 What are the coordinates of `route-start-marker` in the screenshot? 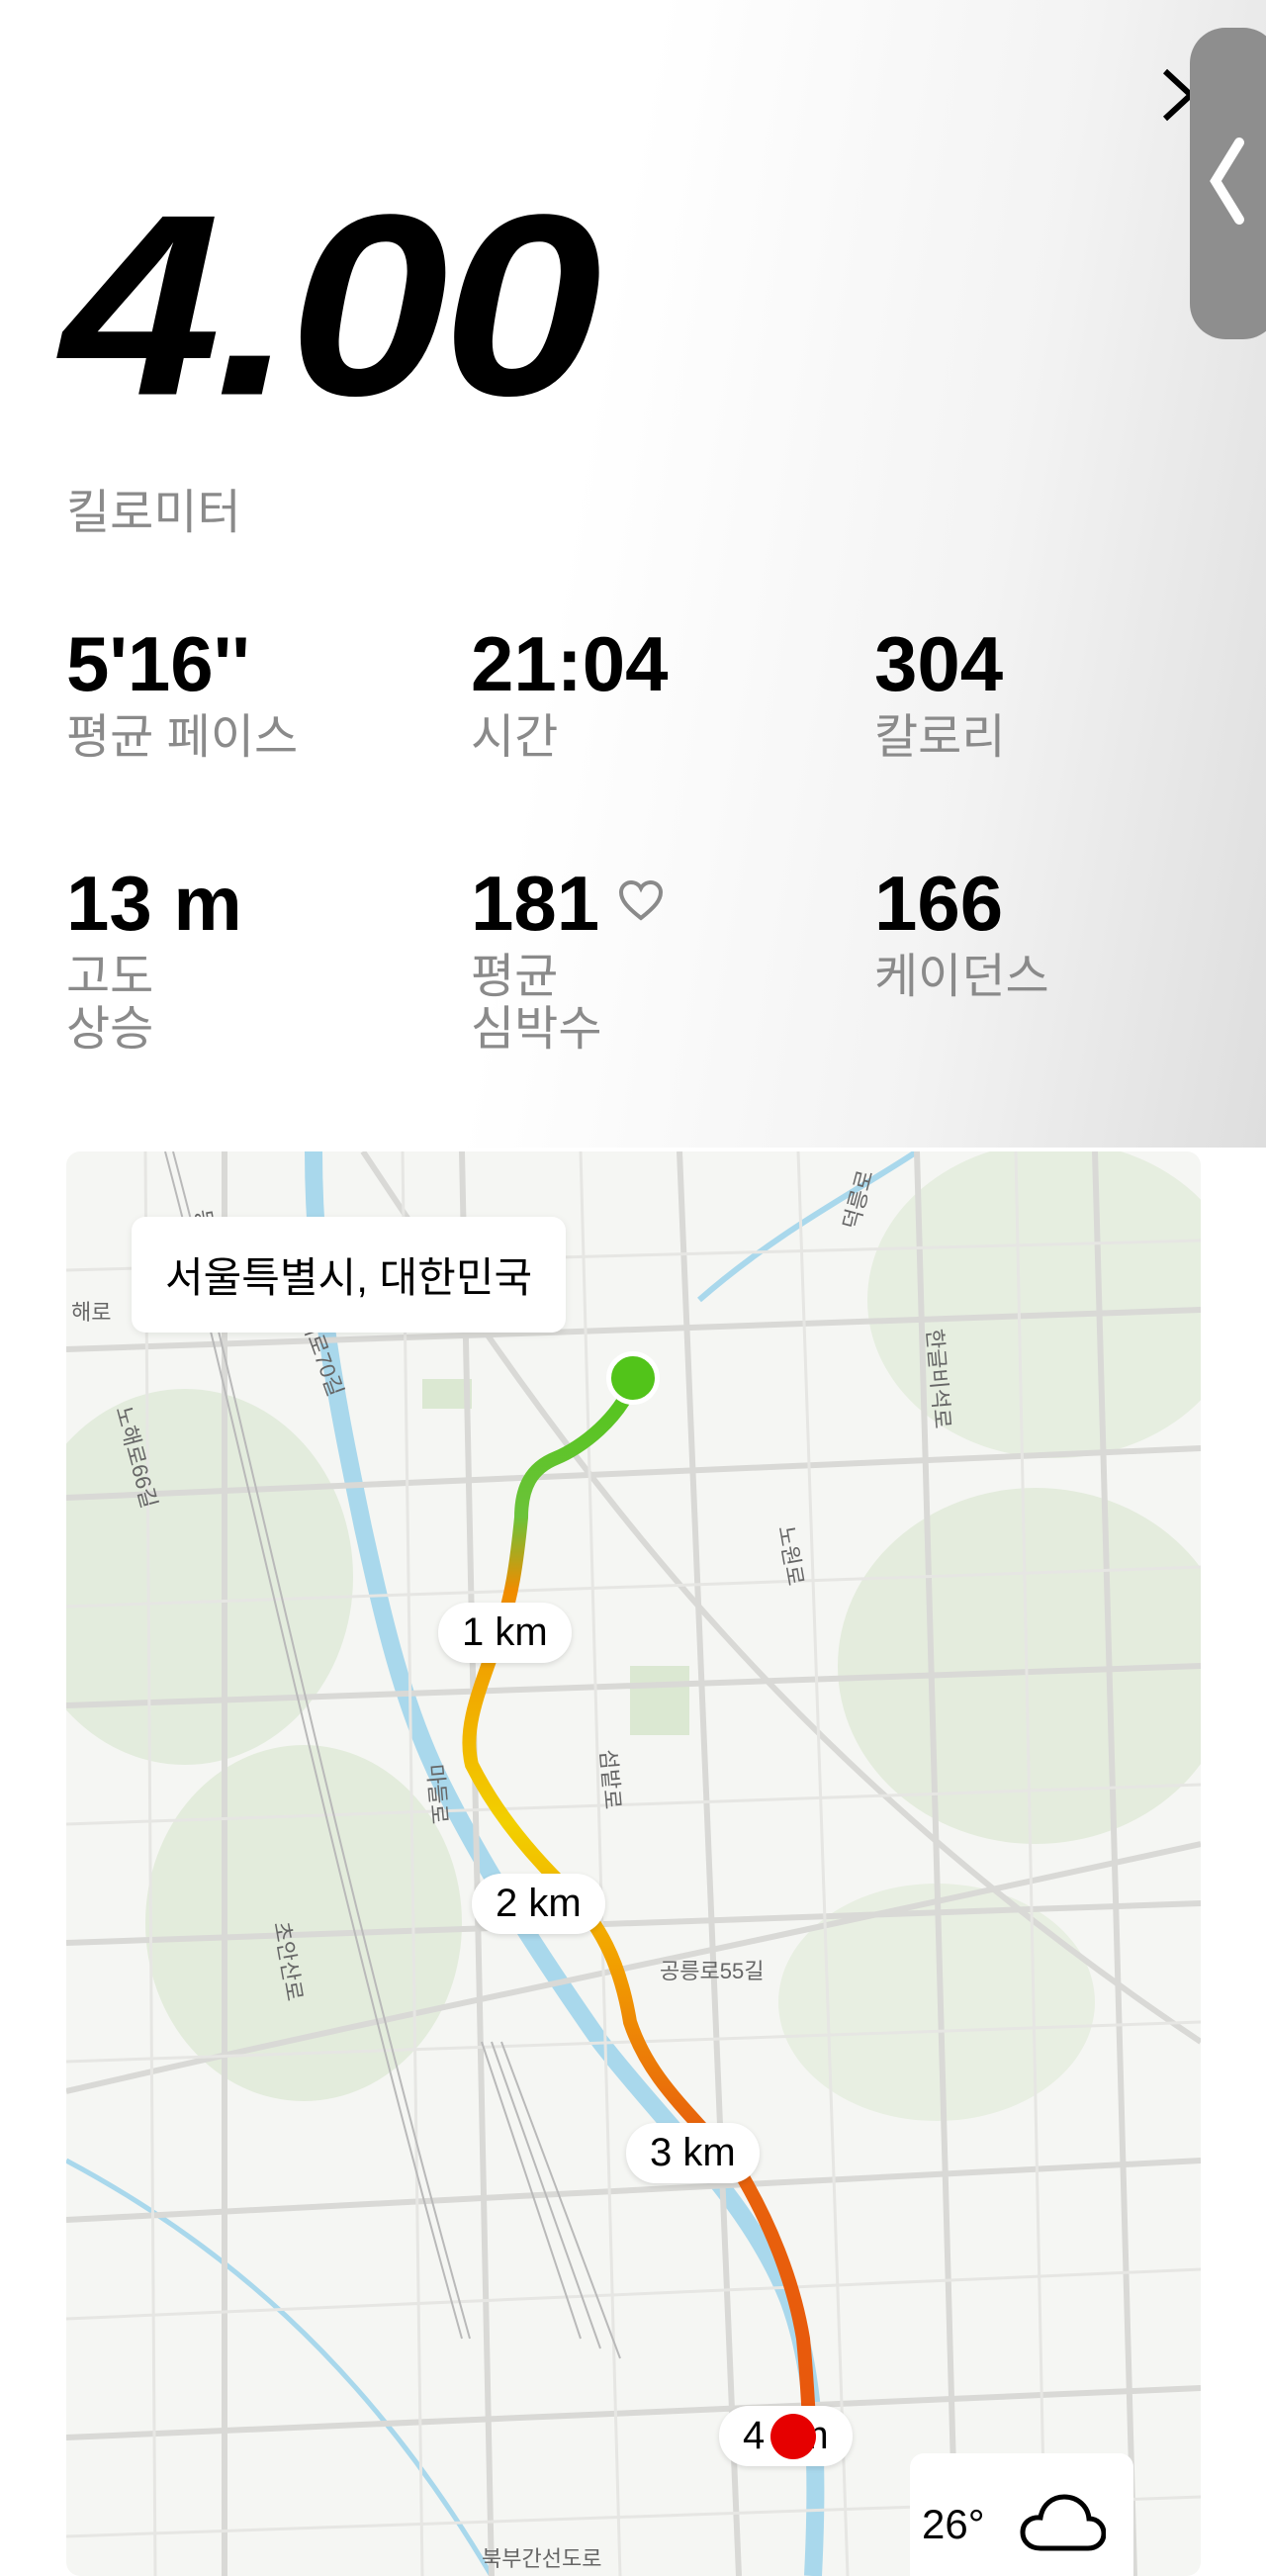 It's located at (633, 1378).